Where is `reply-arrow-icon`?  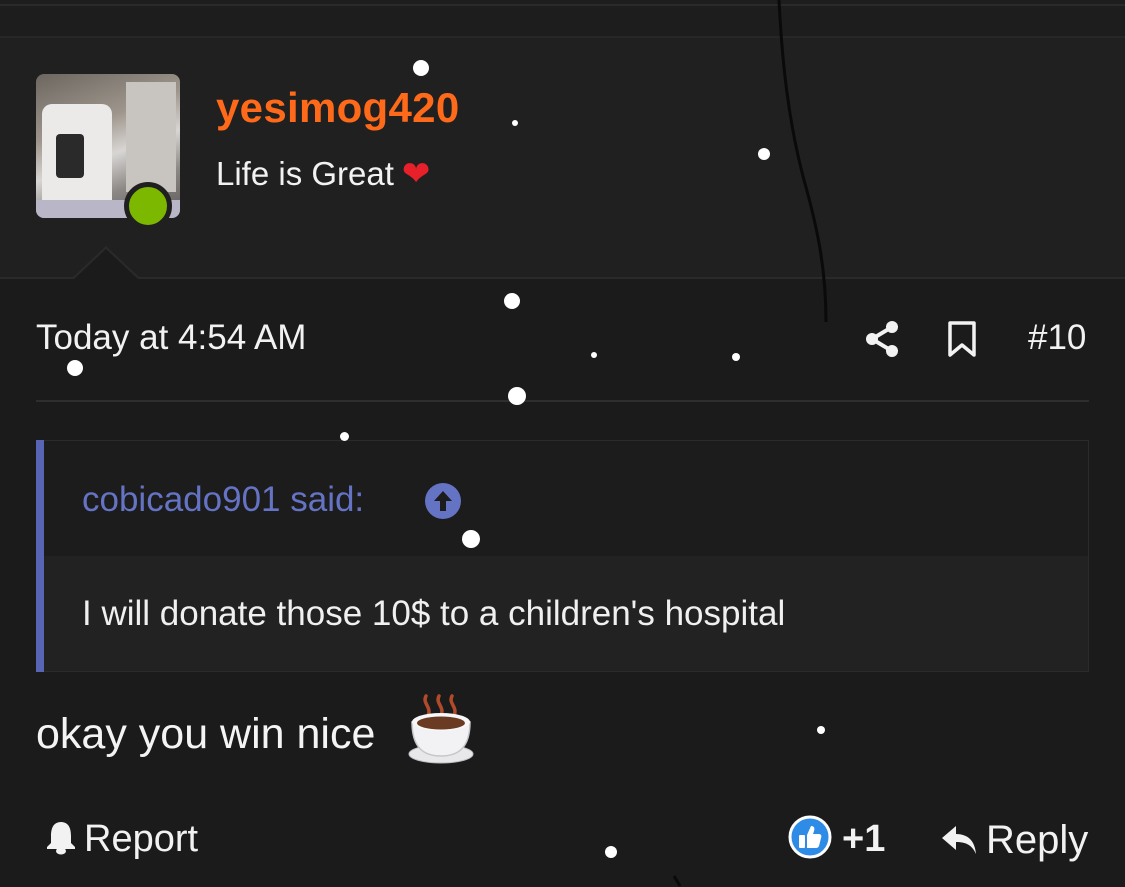 reply-arrow-icon is located at coordinates (959, 840).